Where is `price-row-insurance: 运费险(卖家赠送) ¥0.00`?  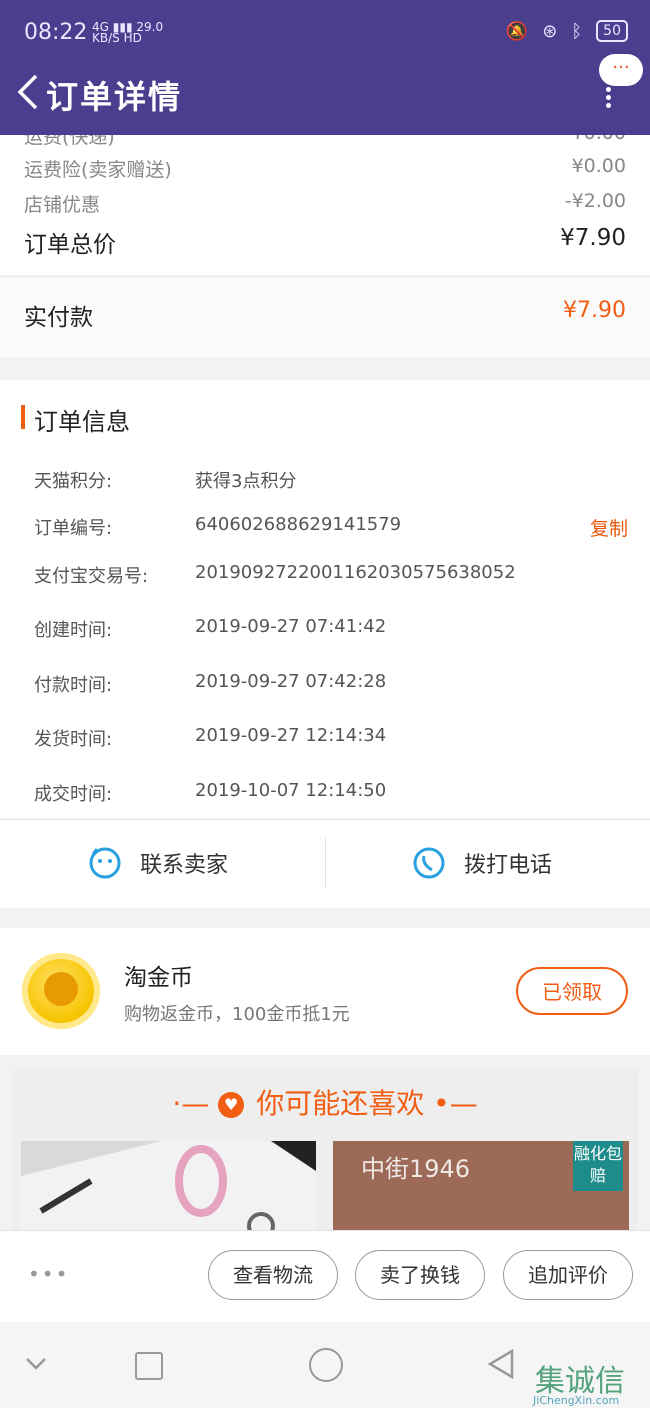
price-row-insurance: 运费险(卖家赠送) ¥0.00 is located at coordinates (325, 168).